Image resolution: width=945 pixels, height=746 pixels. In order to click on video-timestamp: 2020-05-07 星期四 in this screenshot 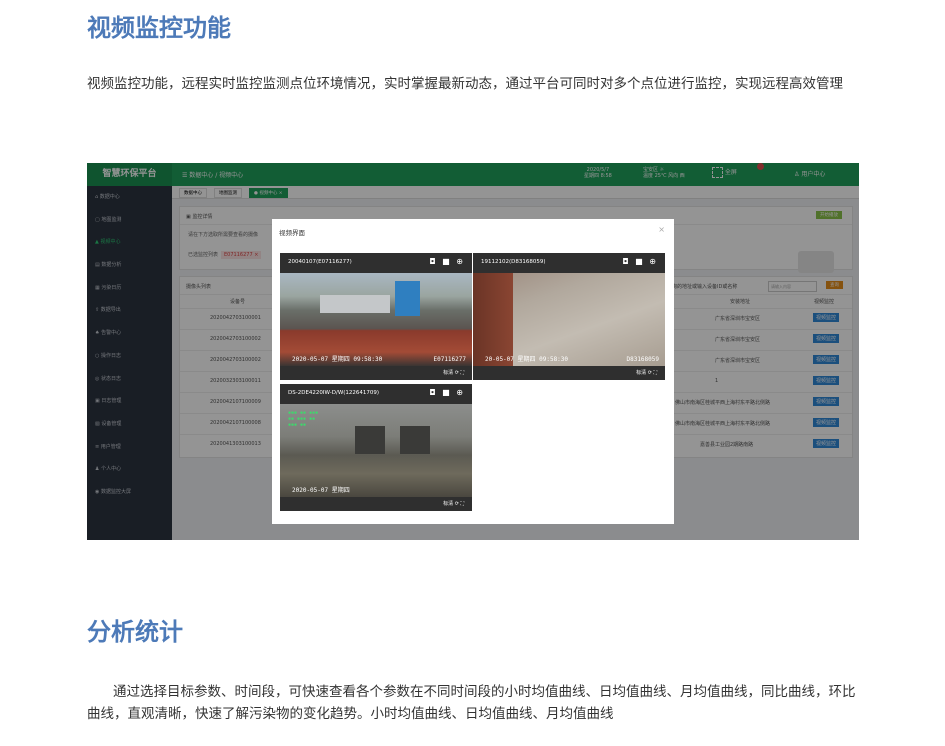, I will do `click(321, 490)`.